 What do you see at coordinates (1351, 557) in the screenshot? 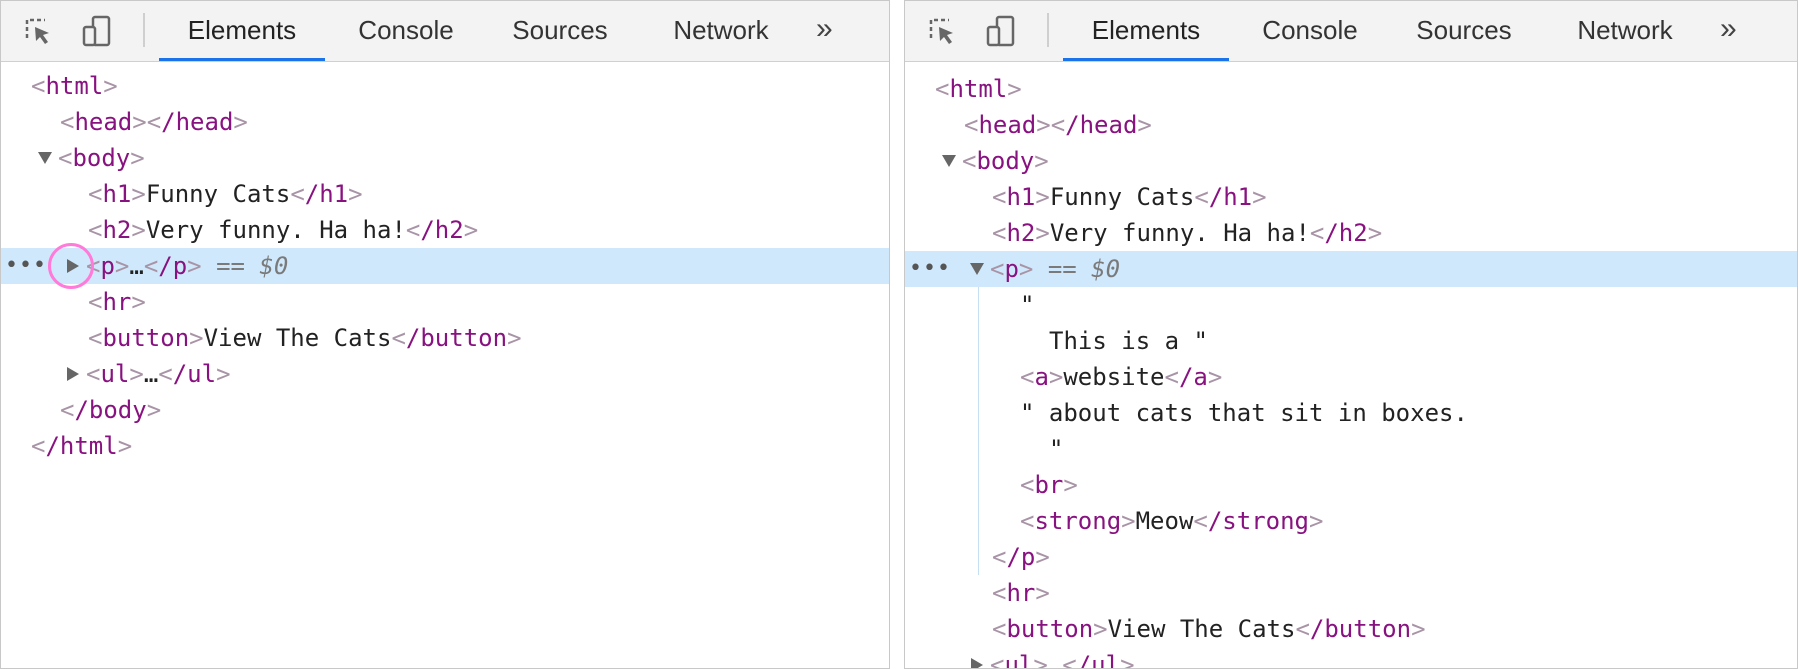
I see `dom-node-p-close: </p>` at bounding box center [1351, 557].